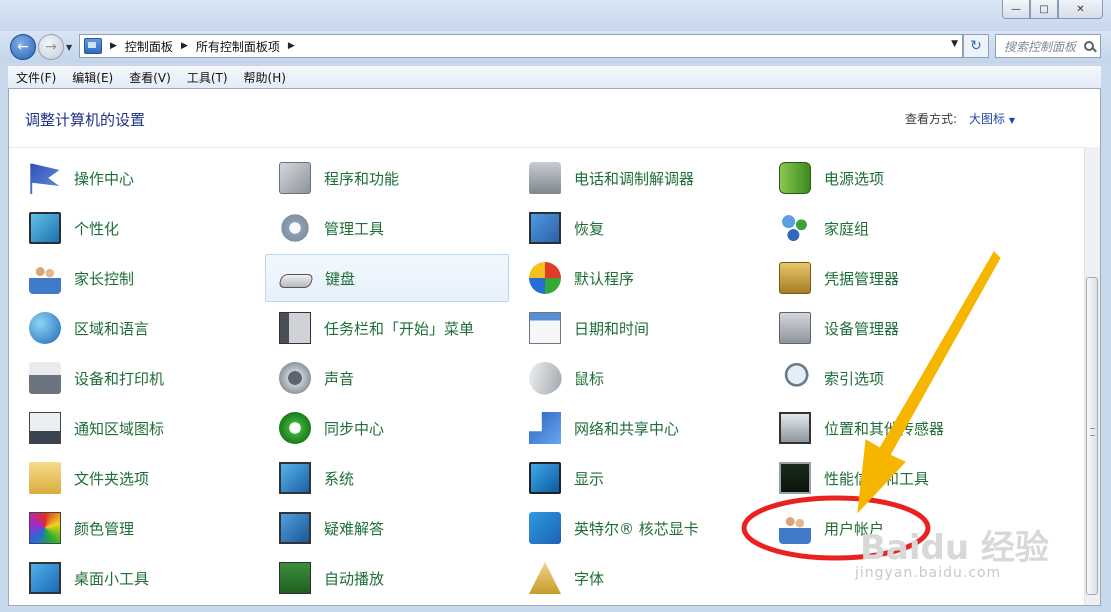  I want to click on address-dropdown-icon: ▼, so click(954, 44).